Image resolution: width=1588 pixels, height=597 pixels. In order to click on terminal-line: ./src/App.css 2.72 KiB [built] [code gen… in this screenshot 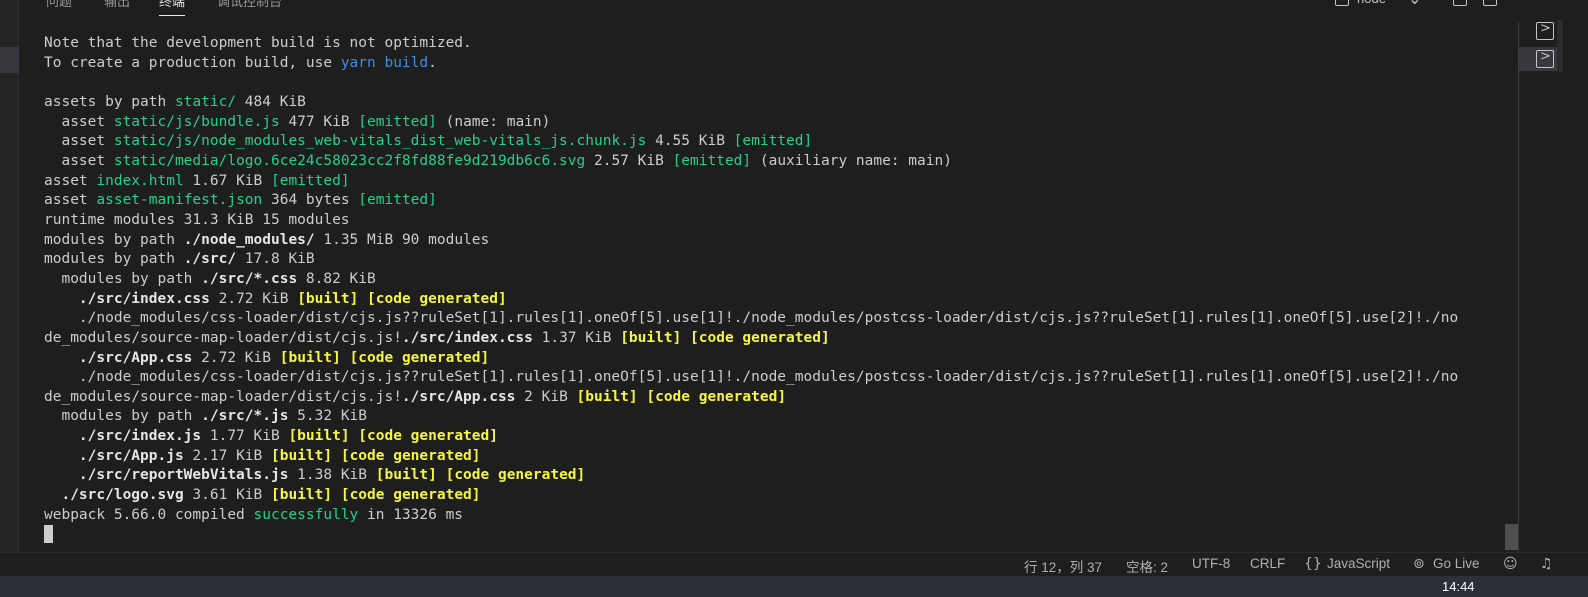, I will do `click(769, 359)`.